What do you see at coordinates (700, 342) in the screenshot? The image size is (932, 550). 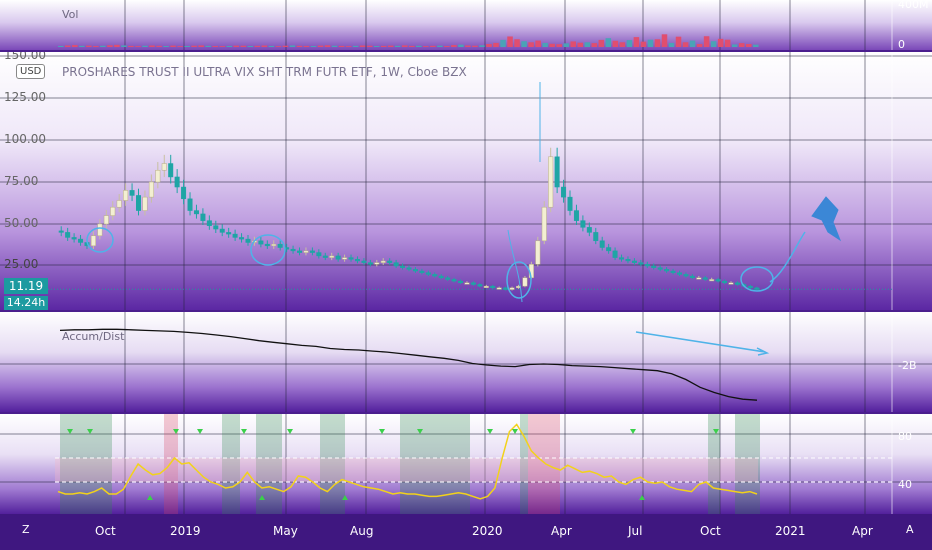 I see `annotation-trendline` at bounding box center [700, 342].